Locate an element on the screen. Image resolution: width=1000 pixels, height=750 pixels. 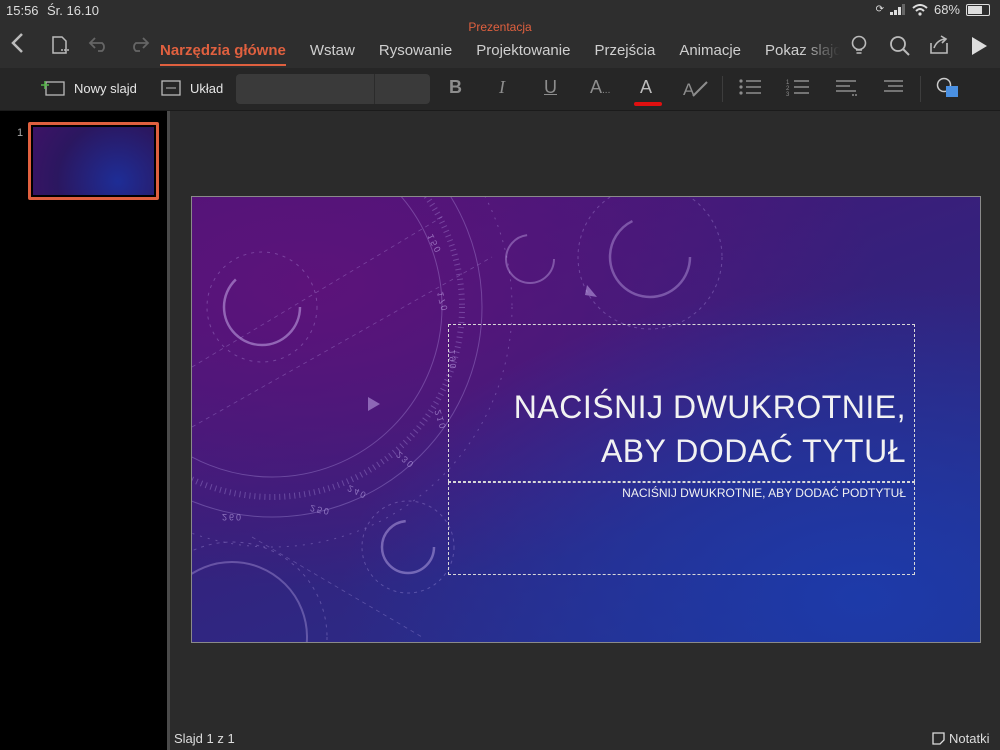
numbered-list-button: 123 is located at coordinates (798, 89).